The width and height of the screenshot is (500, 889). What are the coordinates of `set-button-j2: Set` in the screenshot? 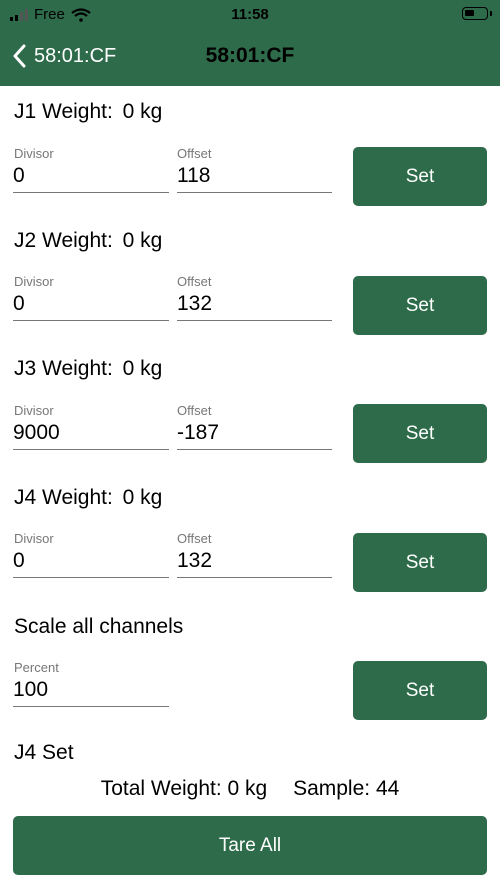 It's located at (420, 305).